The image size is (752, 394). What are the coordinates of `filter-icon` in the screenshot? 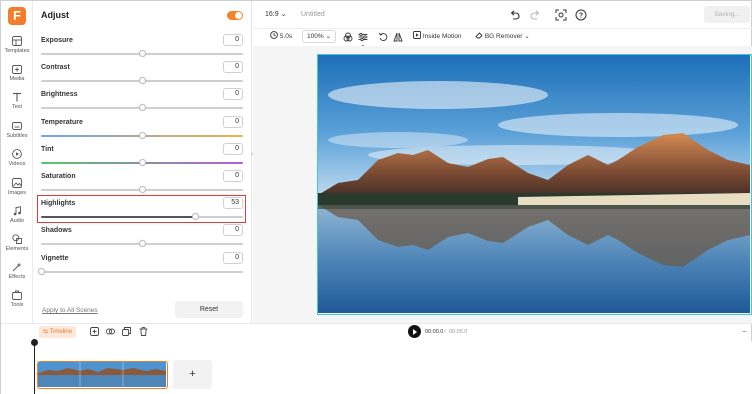 It's located at (348, 37).